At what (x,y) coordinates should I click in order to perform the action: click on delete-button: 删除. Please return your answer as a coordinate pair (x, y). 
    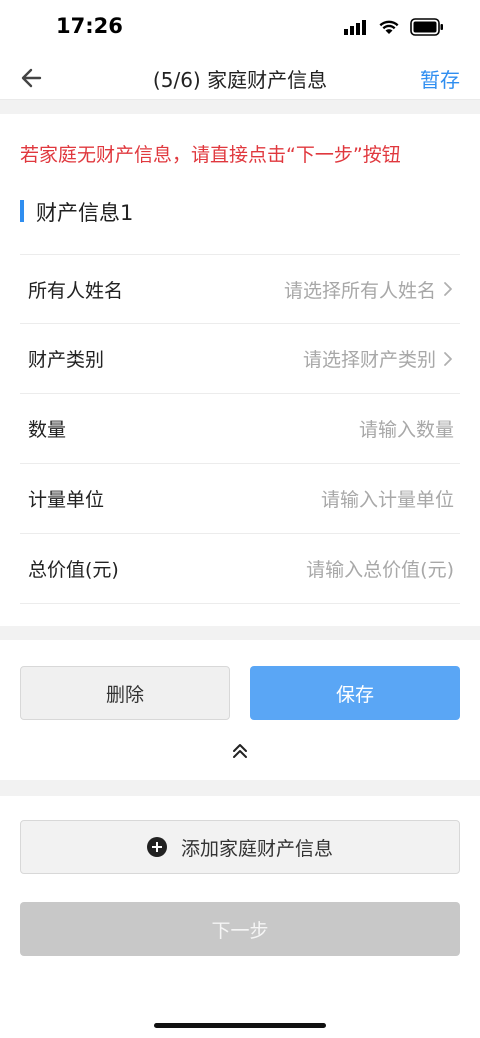
    Looking at the image, I should click on (125, 693).